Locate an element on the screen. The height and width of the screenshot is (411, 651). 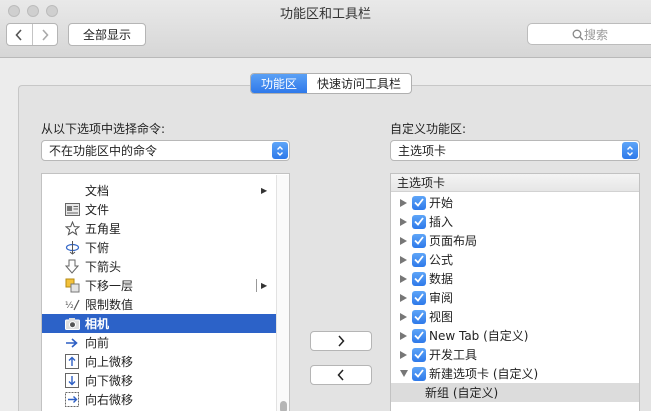
list-item: ½ 限制数值 is located at coordinates (159, 304).